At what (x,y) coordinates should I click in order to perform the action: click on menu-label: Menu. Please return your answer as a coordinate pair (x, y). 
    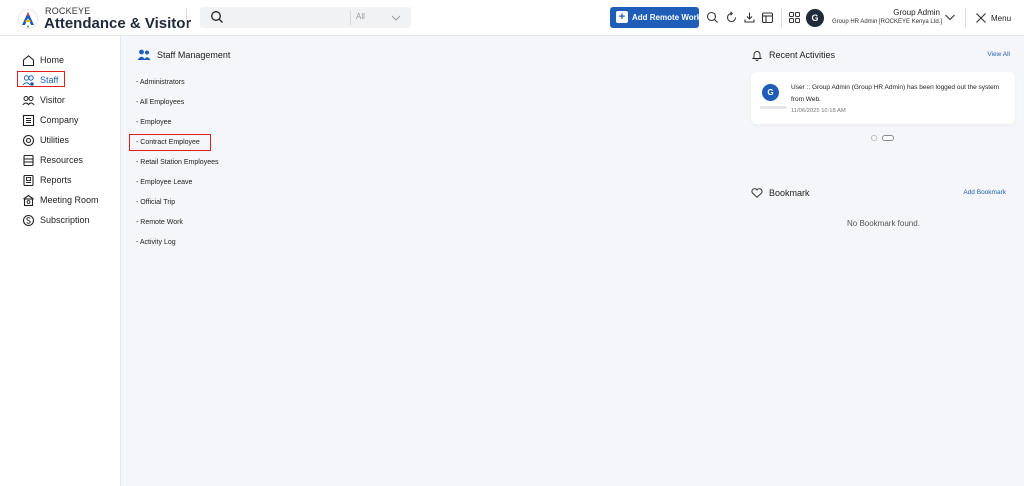
    Looking at the image, I should click on (1001, 18).